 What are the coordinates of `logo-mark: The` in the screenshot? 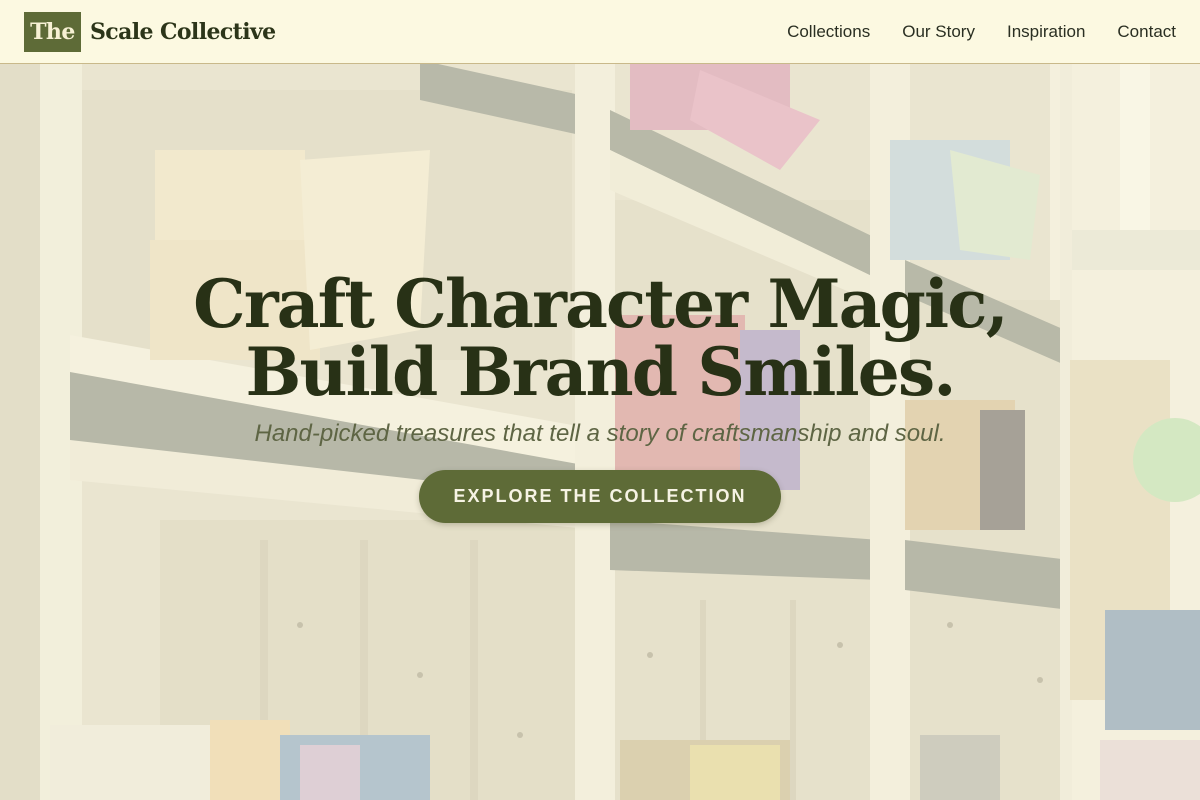 It's located at (52, 32).